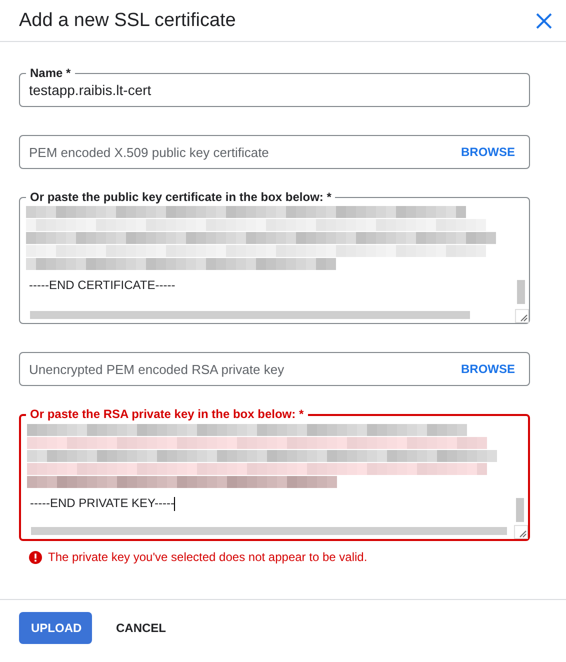 The height and width of the screenshot is (662, 566). I want to click on close-button, so click(544, 20).